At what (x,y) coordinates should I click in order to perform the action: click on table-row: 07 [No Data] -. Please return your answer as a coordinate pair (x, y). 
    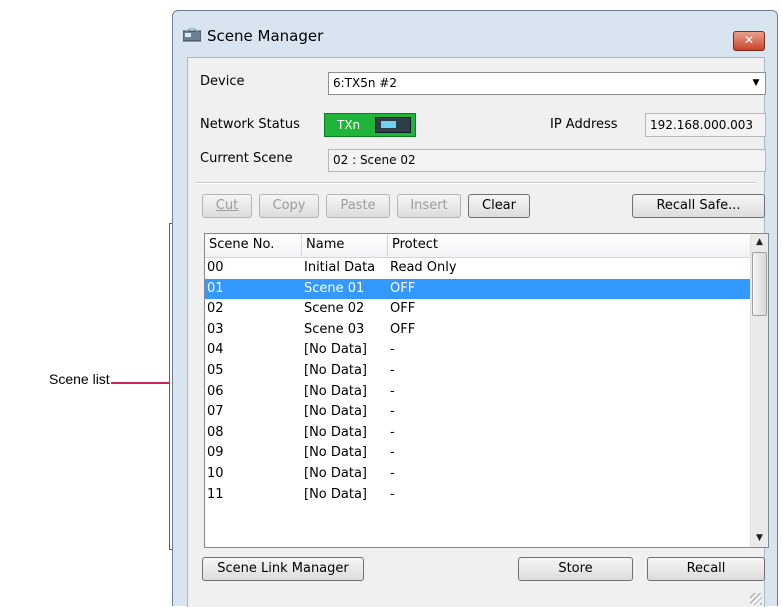
    Looking at the image, I should click on (477, 412).